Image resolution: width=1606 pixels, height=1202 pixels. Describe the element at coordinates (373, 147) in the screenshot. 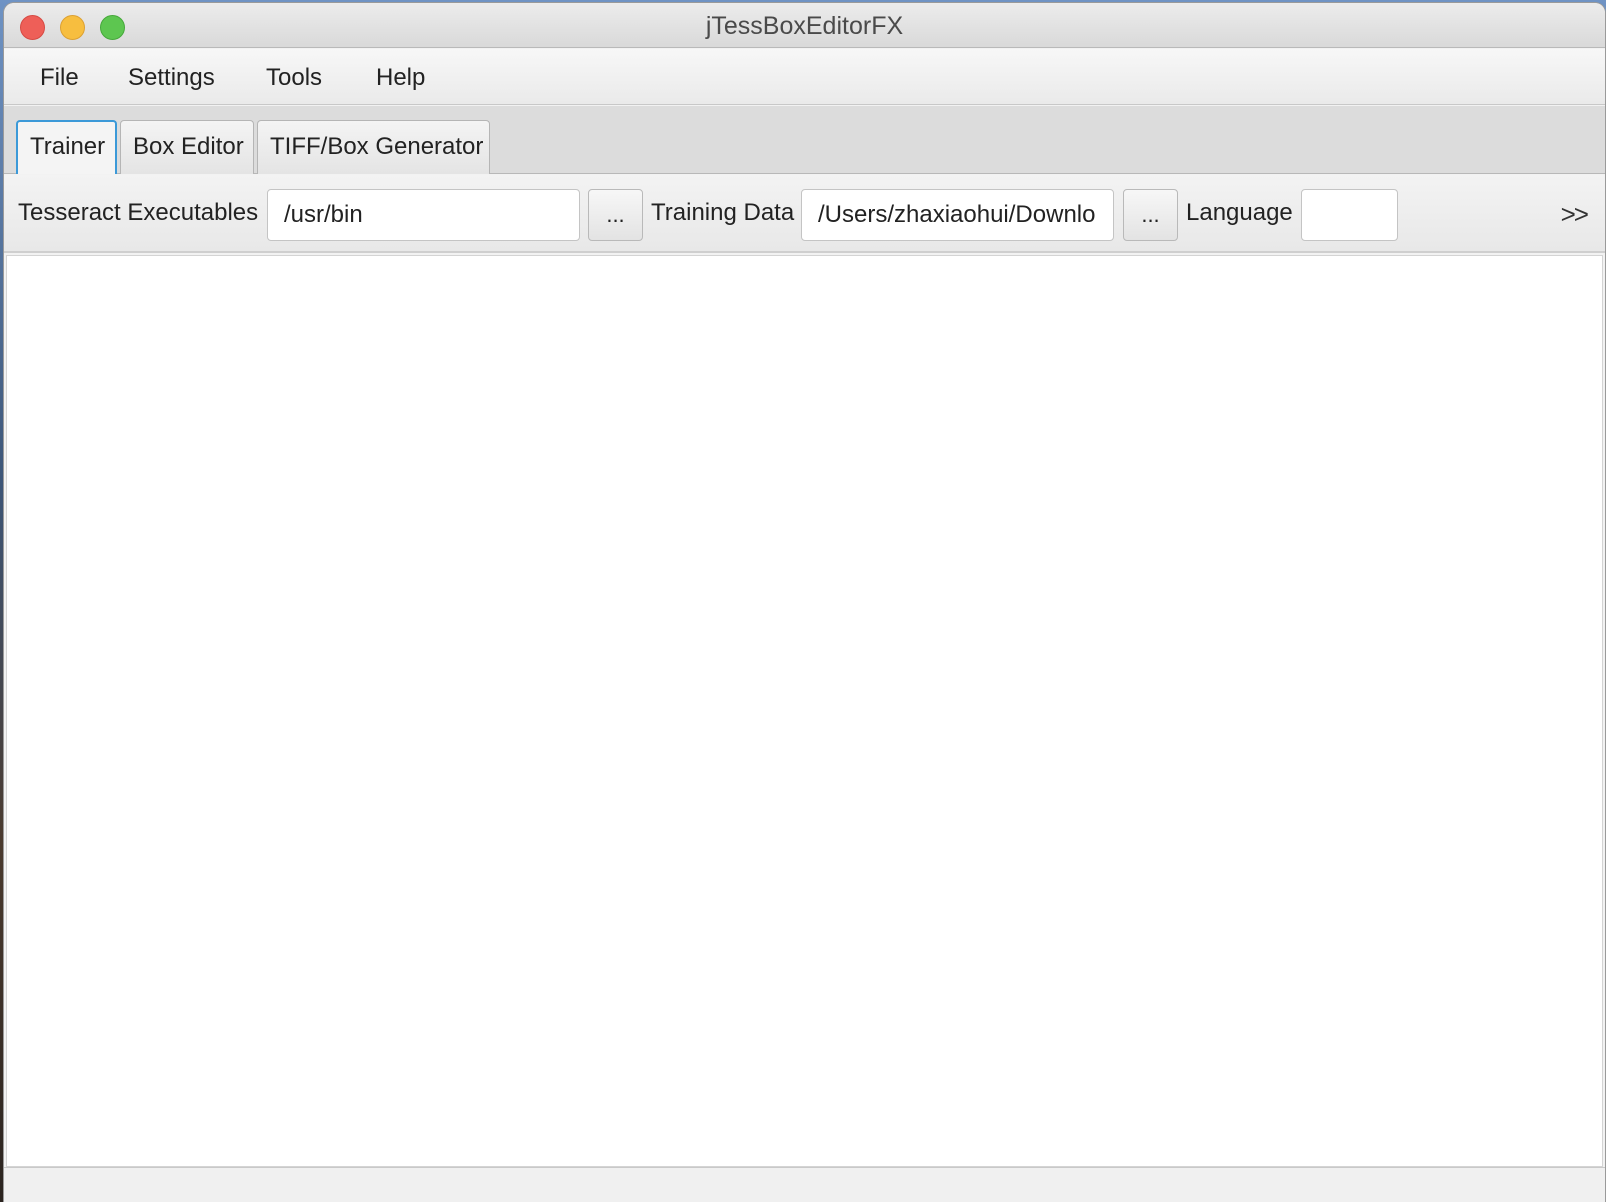

I see `tab-tiff-box-generator: TIFF/Box Generator` at that location.